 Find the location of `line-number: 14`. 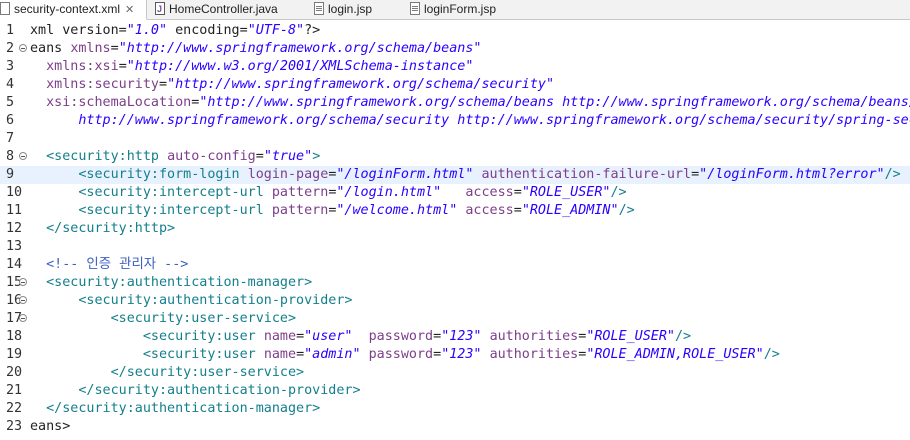

line-number: 14 is located at coordinates (14, 264).